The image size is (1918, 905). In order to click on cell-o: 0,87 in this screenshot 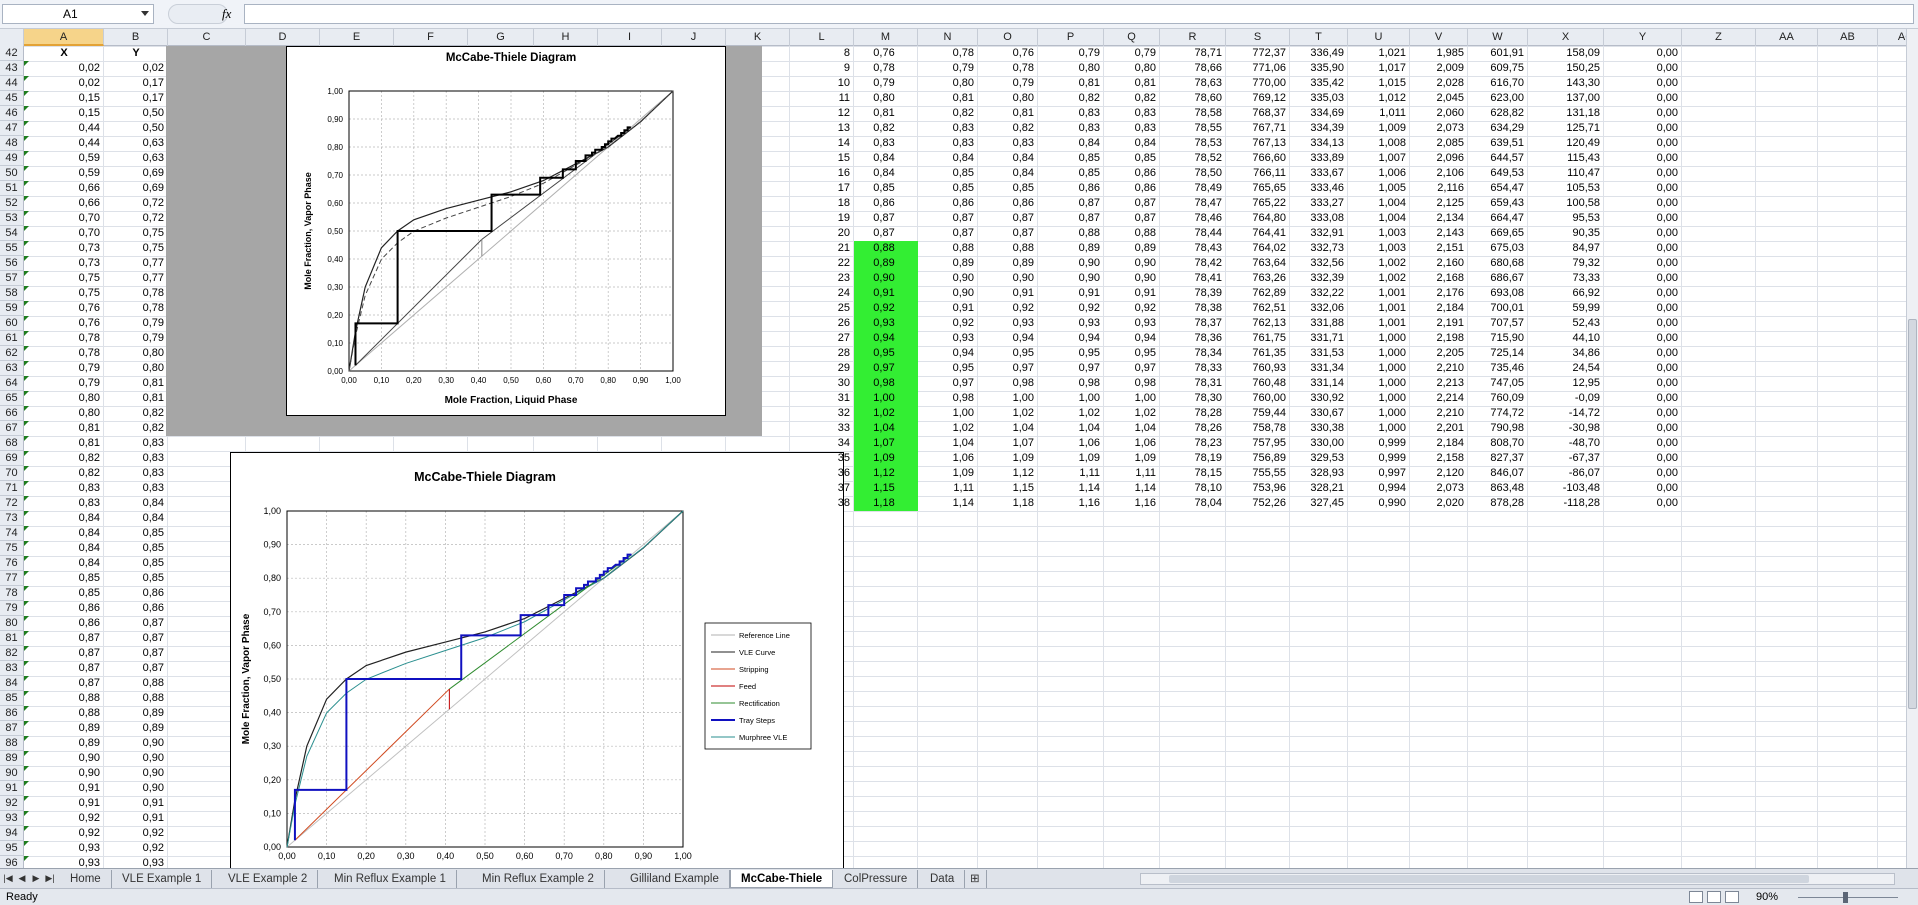, I will do `click(1008, 233)`.